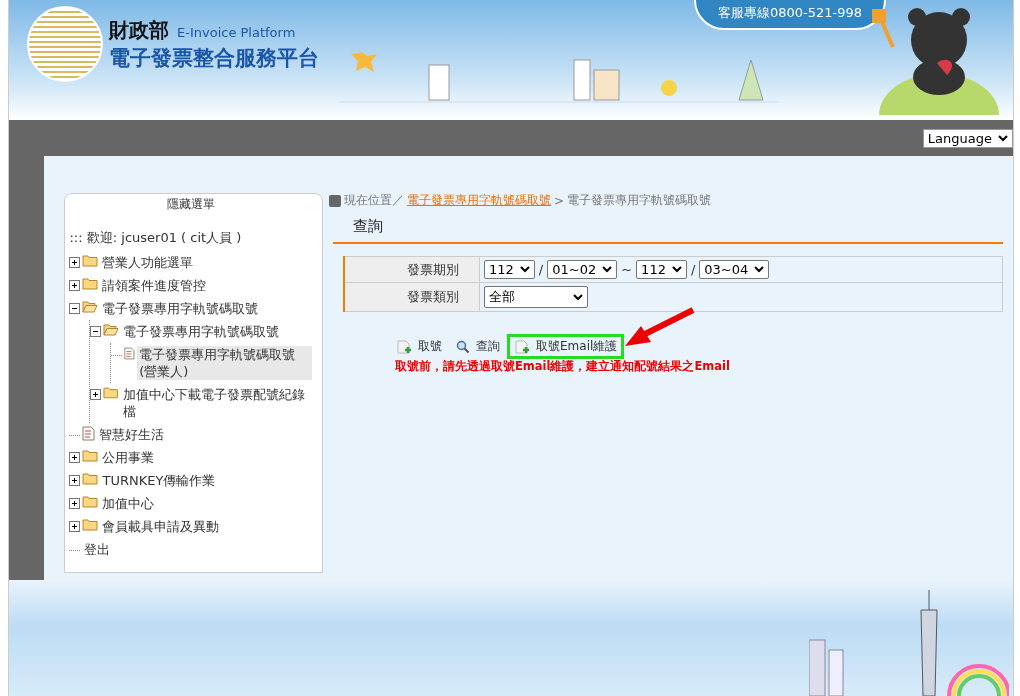  I want to click on menu-item: 會員載具申請及異動, so click(161, 526).